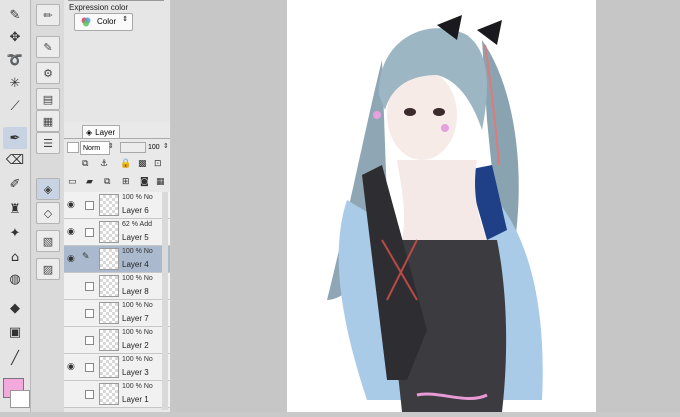  Describe the element at coordinates (48, 99) in the screenshot. I see `subtool-layers-icon: ▤` at that location.